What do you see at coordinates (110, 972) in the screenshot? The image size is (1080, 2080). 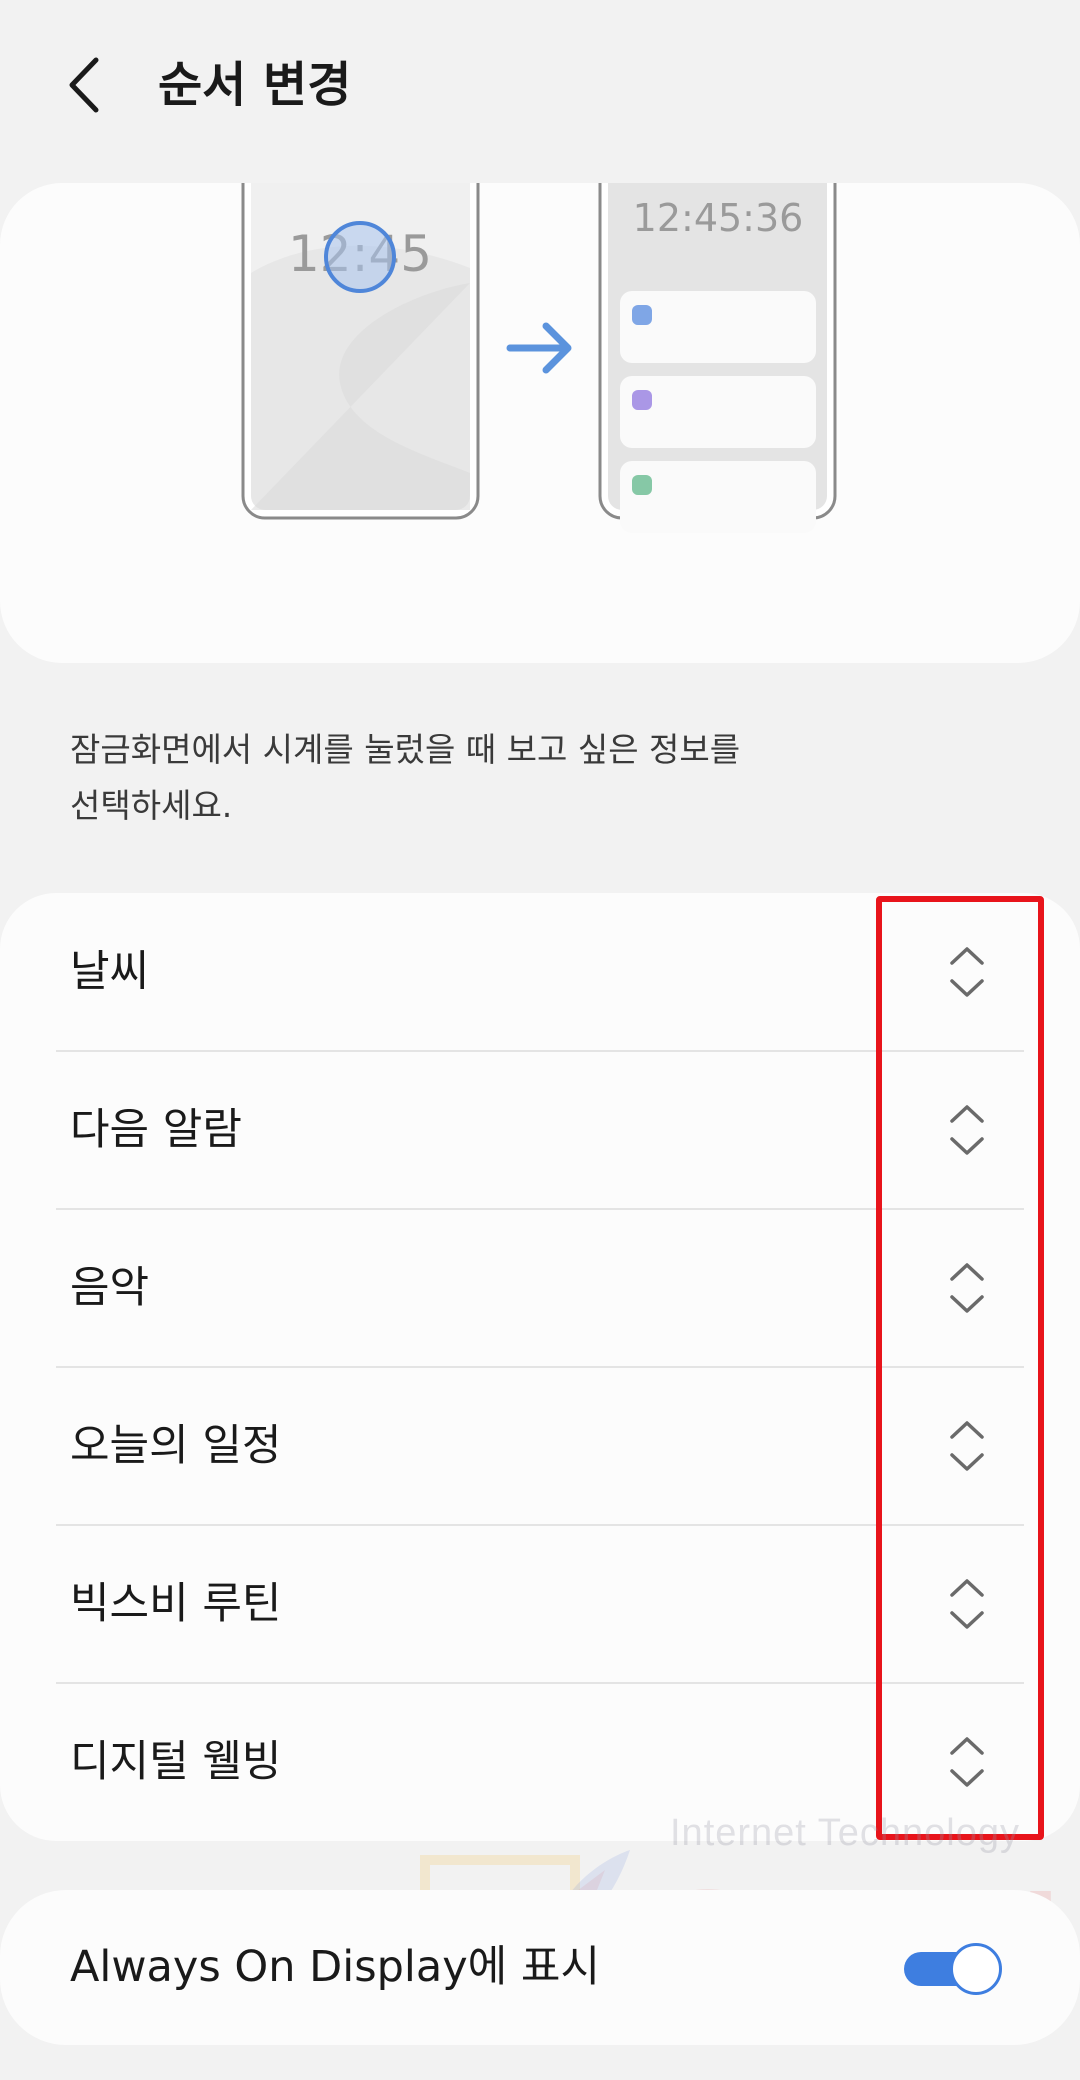 I see `list-item-label: 날씨` at bounding box center [110, 972].